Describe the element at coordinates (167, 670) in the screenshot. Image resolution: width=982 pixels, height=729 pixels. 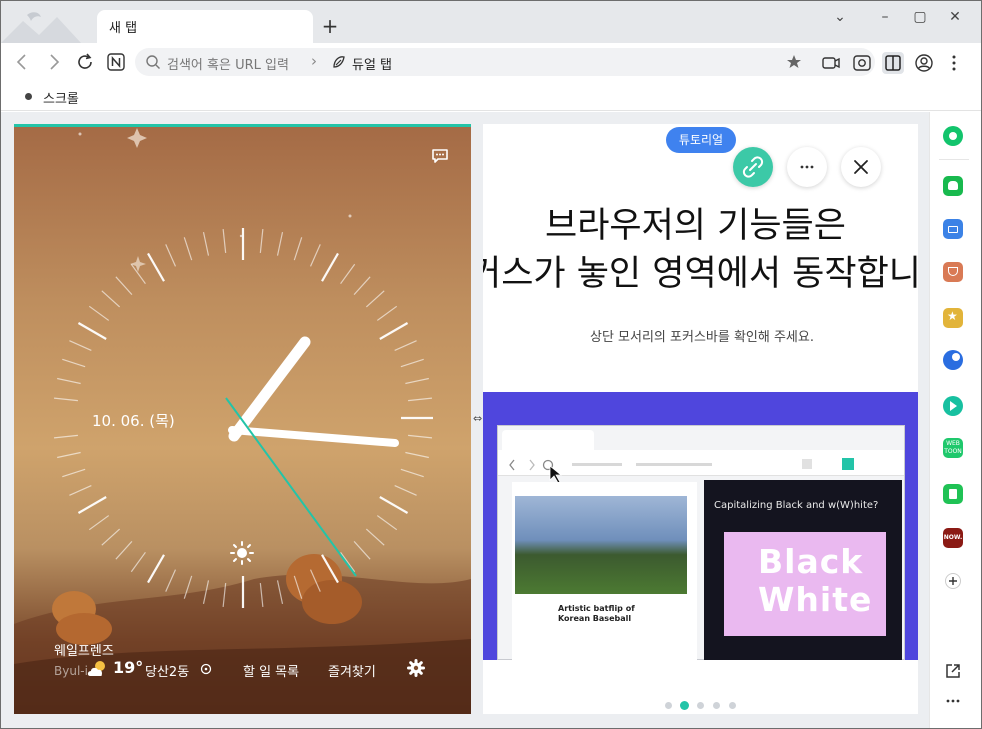
I see `location: 당산2동` at that location.